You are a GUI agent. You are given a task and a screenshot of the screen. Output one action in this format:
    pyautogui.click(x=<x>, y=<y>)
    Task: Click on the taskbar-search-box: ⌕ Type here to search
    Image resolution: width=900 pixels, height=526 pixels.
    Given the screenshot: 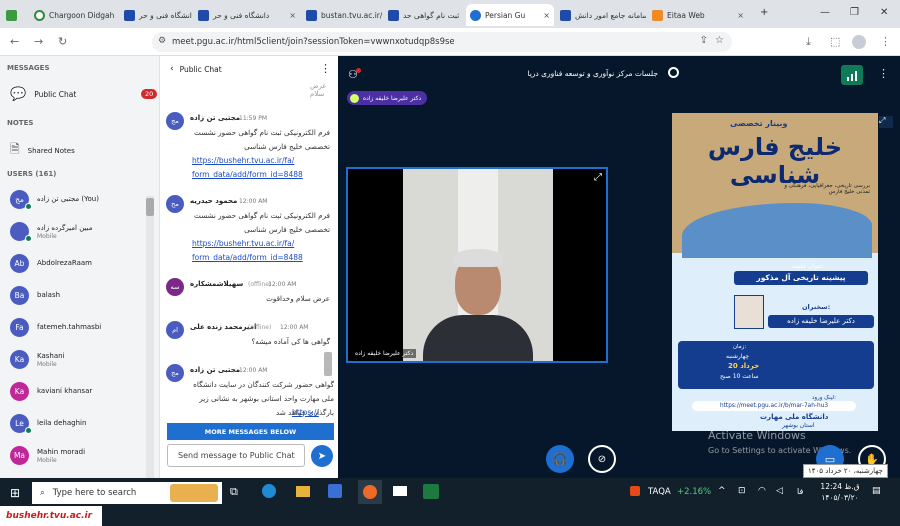 What is the action you would take?
    pyautogui.click(x=127, y=493)
    